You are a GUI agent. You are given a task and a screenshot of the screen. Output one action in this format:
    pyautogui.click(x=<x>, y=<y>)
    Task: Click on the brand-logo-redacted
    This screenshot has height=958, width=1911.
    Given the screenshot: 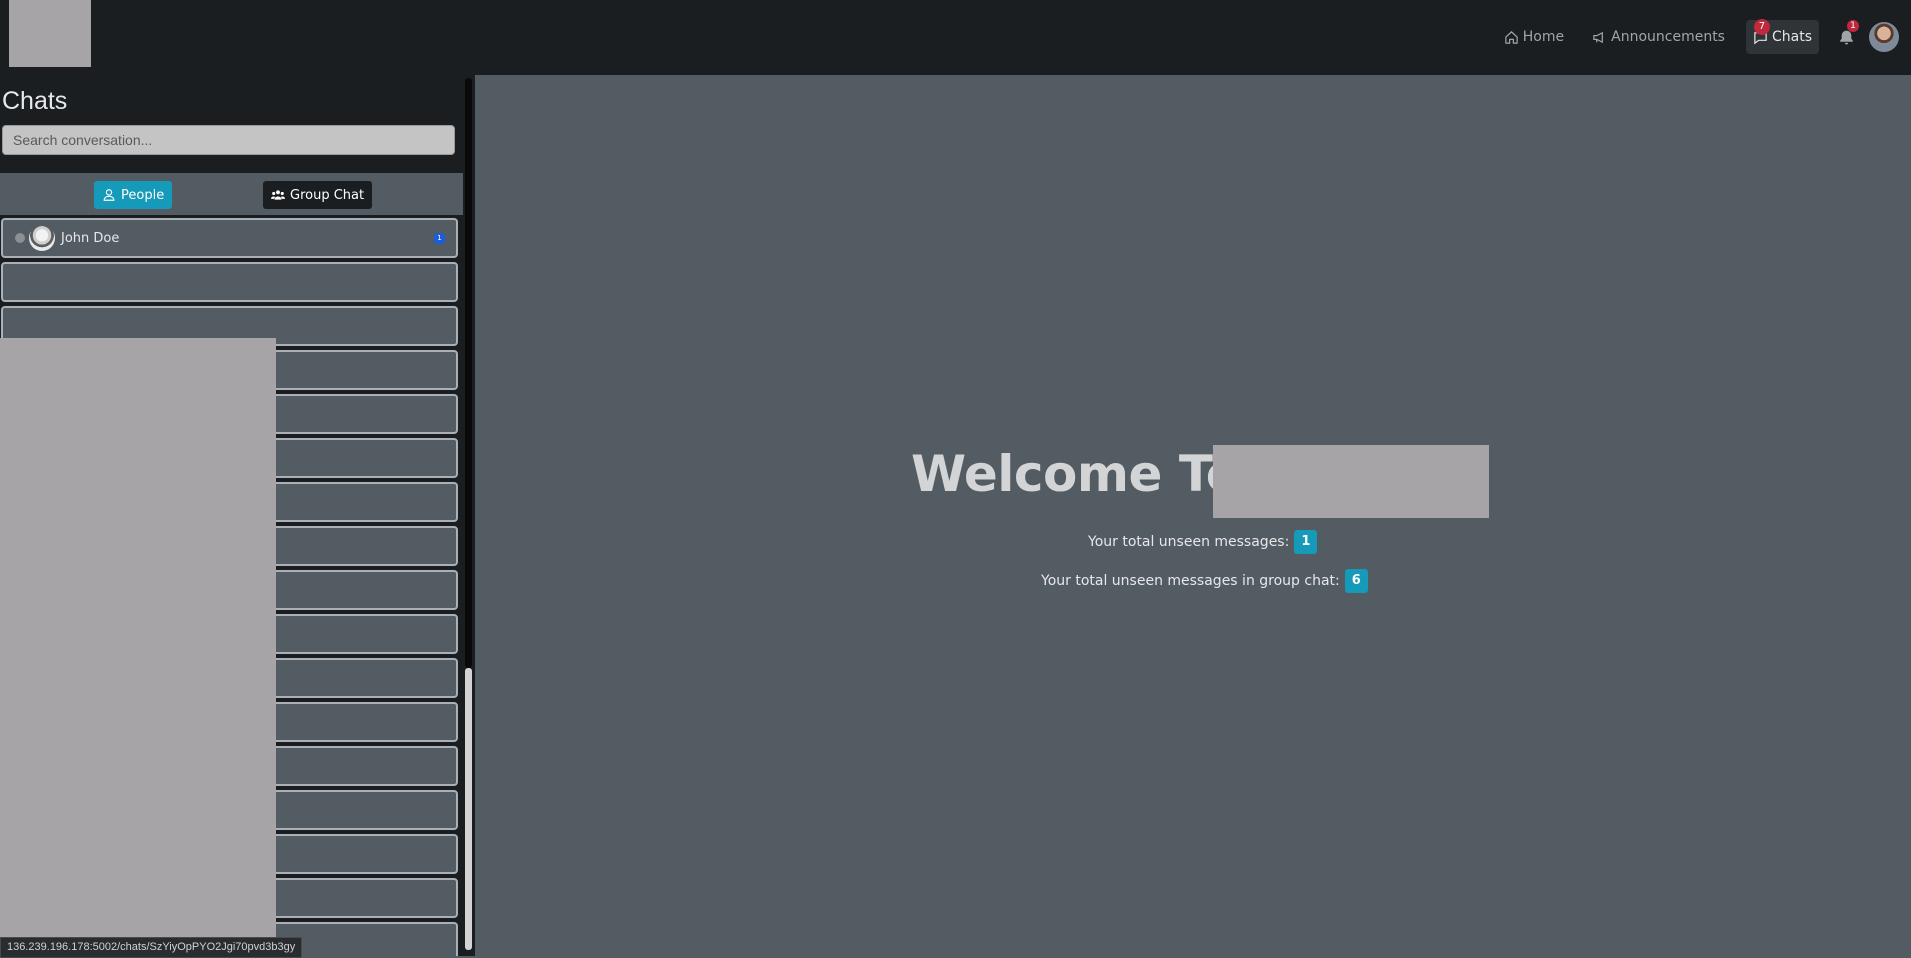 What is the action you would take?
    pyautogui.click(x=50, y=33)
    